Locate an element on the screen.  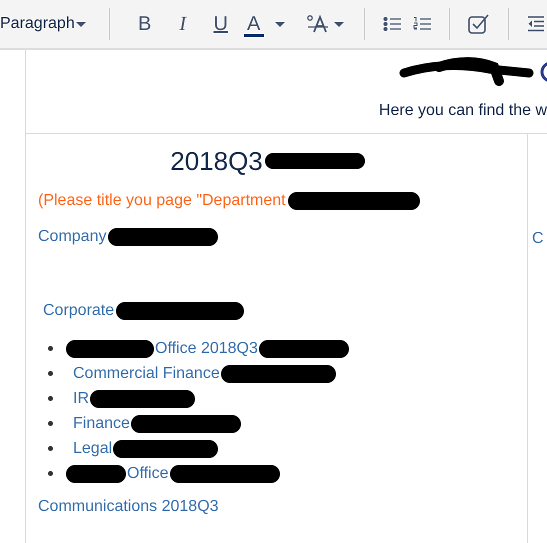
company-link: Company is located at coordinates (72, 237).